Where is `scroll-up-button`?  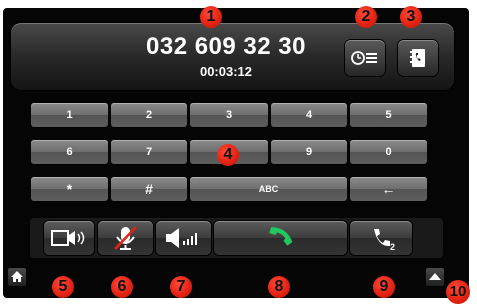 scroll-up-button is located at coordinates (435, 277).